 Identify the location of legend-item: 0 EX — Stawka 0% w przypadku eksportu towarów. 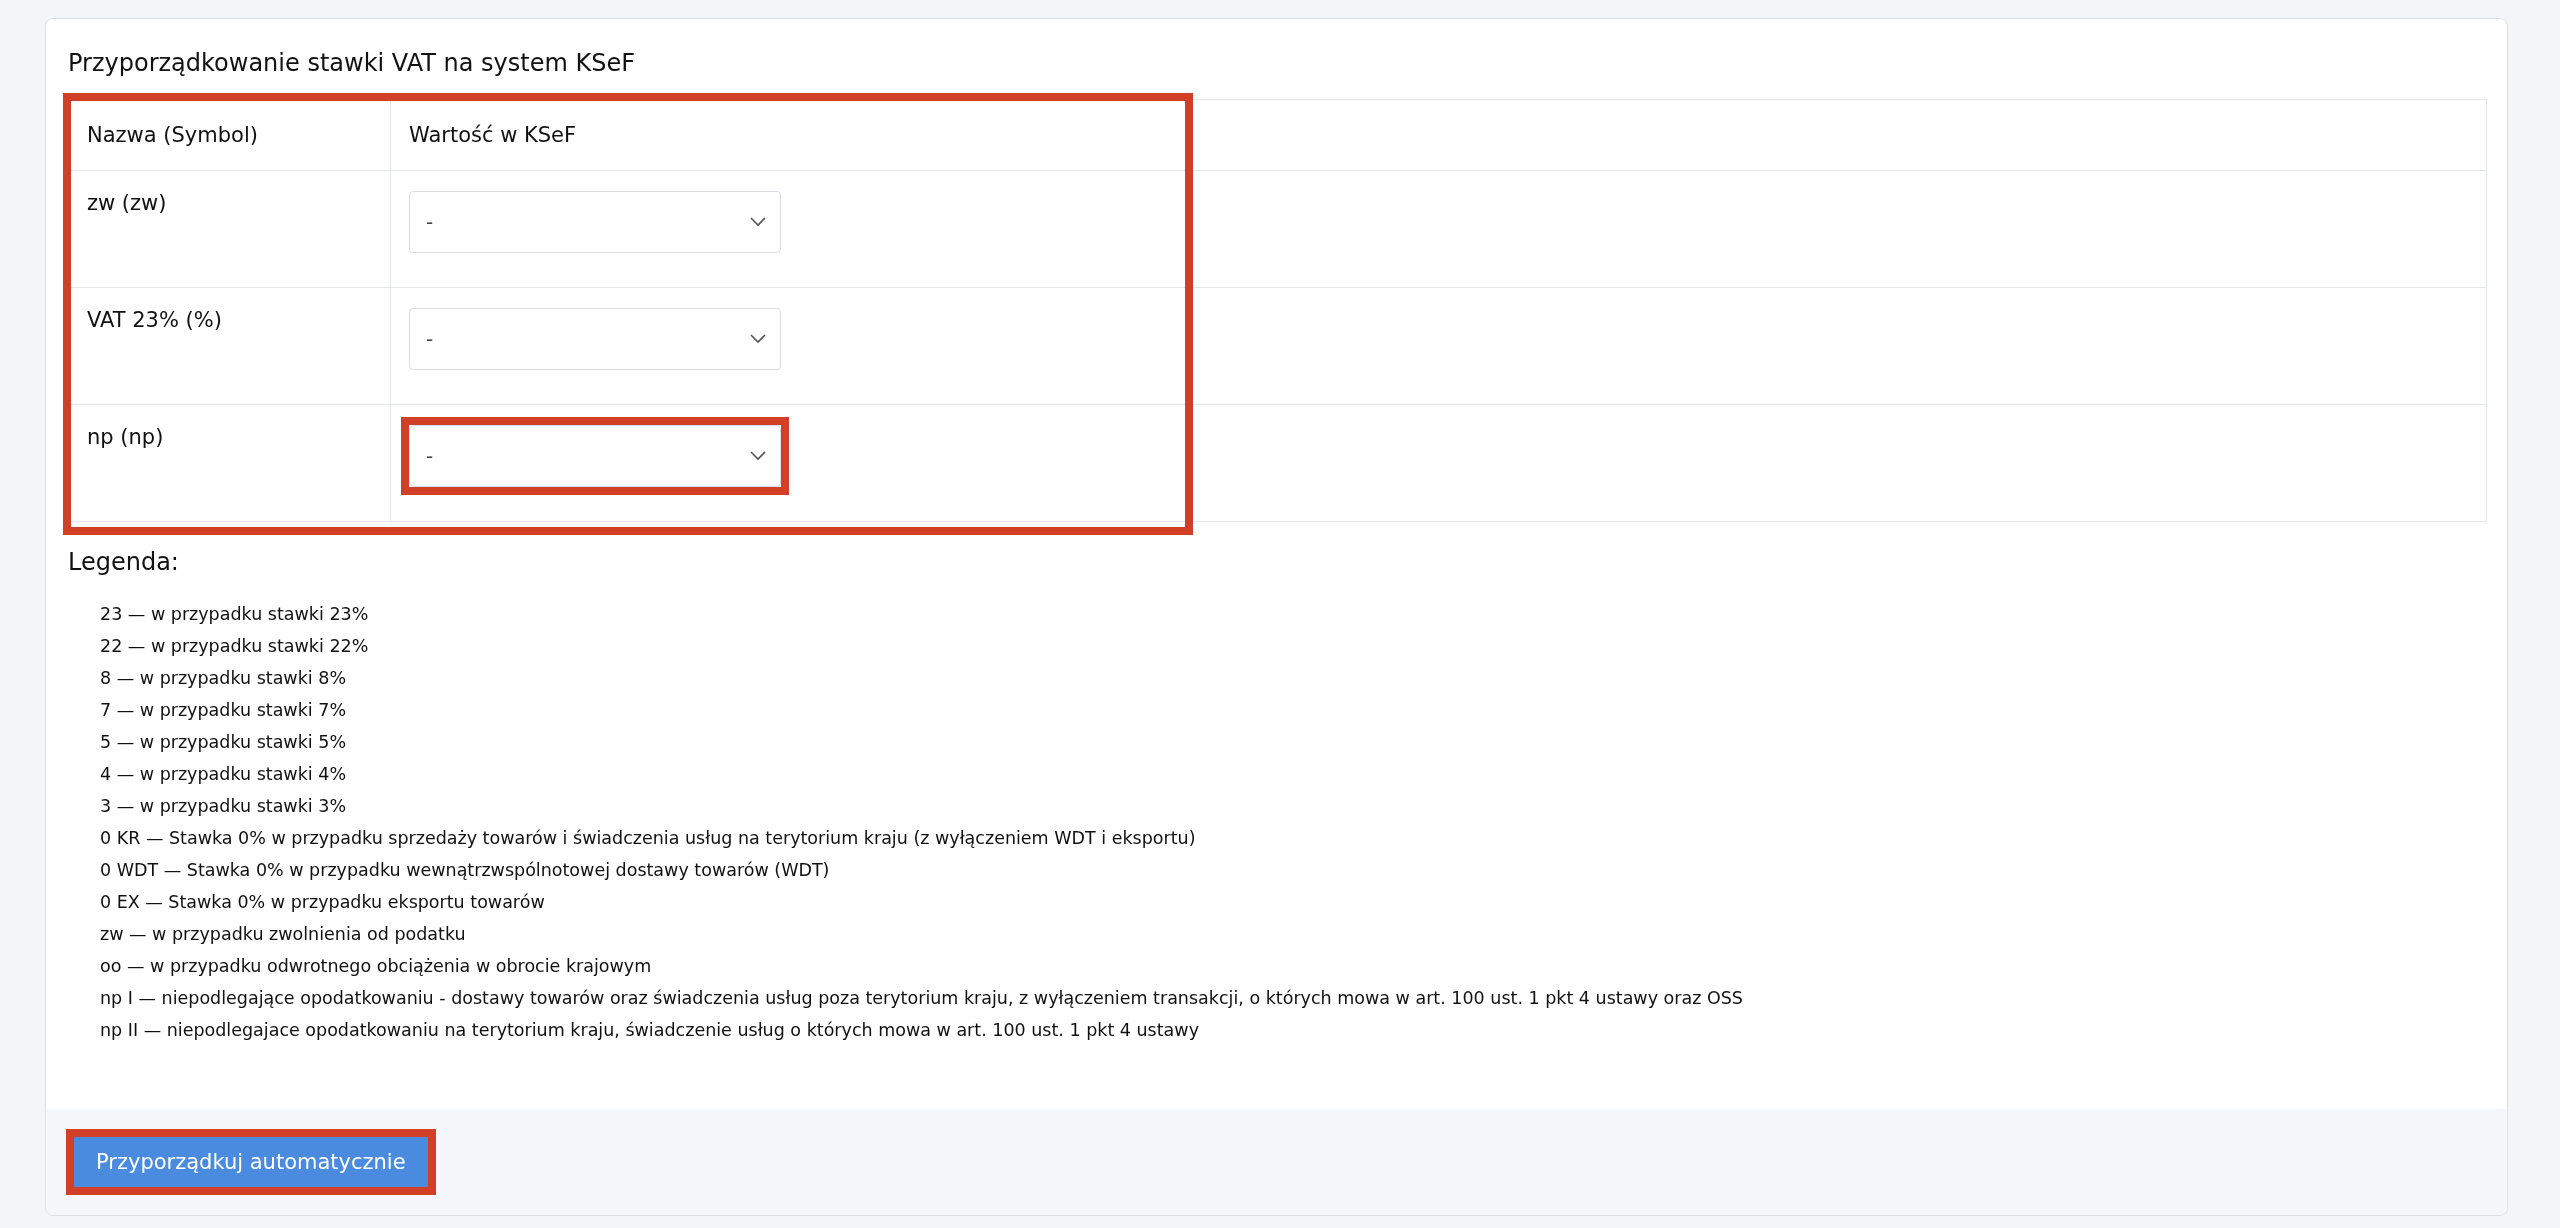
(323, 902).